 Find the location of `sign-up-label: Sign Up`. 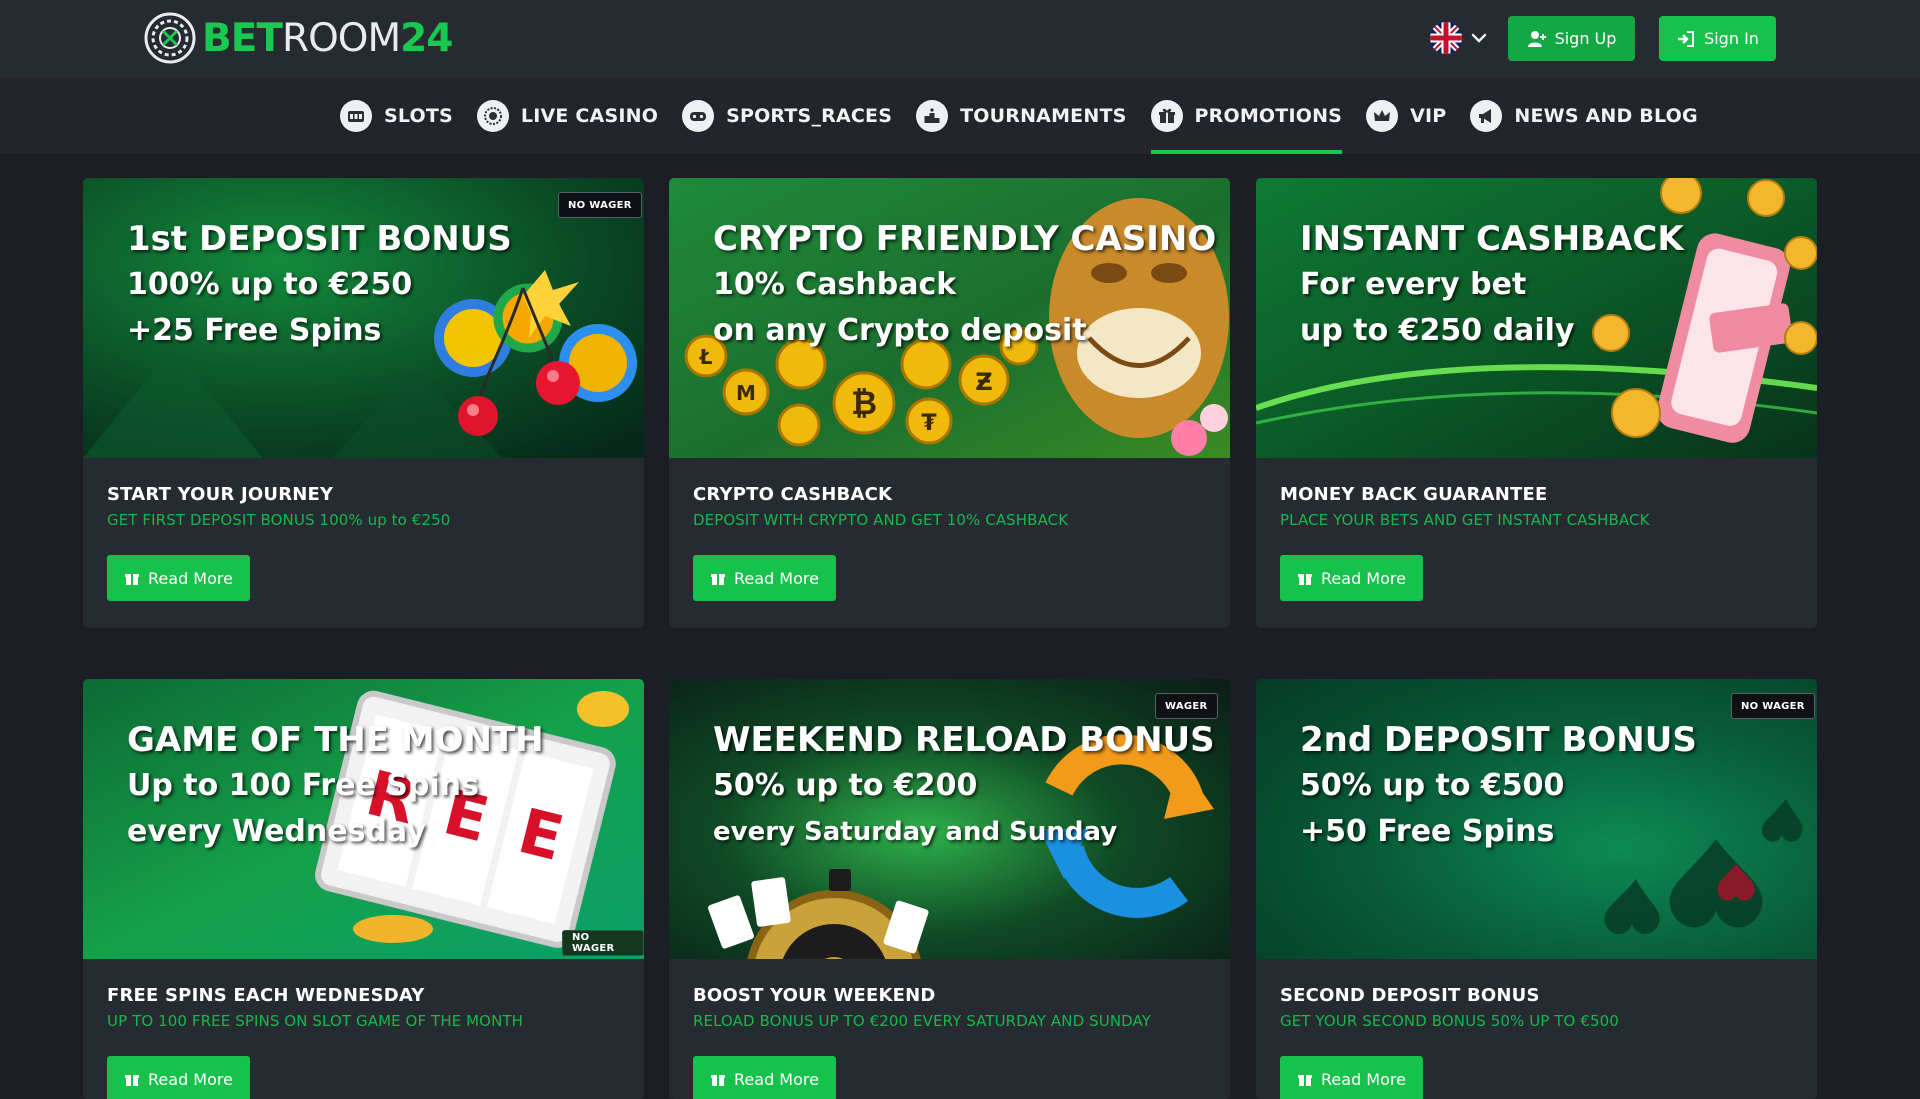

sign-up-label: Sign Up is located at coordinates (1585, 38).